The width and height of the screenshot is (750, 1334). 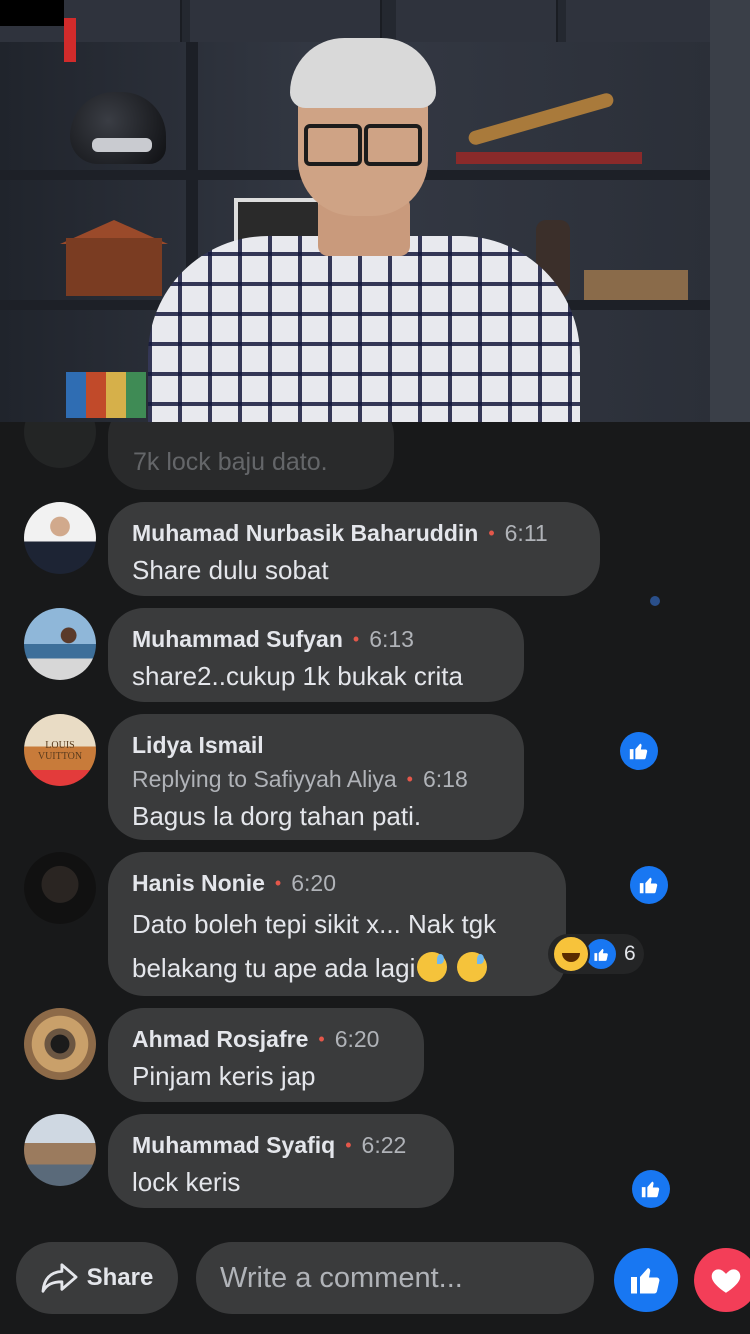 I want to click on reaction-summary: 6, so click(x=596, y=954).